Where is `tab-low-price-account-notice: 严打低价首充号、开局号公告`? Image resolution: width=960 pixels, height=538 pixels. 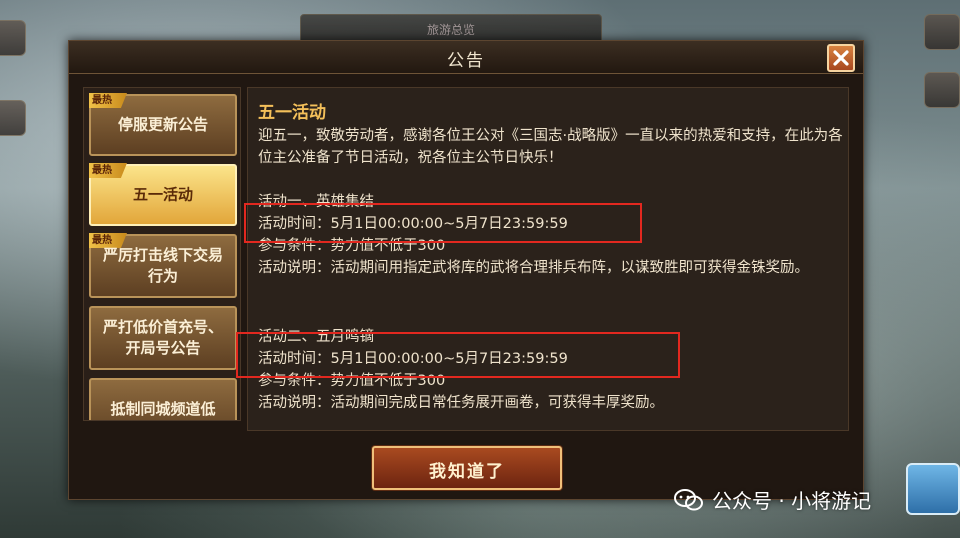 tab-low-price-account-notice: 严打低价首充号、开局号公告 is located at coordinates (163, 338).